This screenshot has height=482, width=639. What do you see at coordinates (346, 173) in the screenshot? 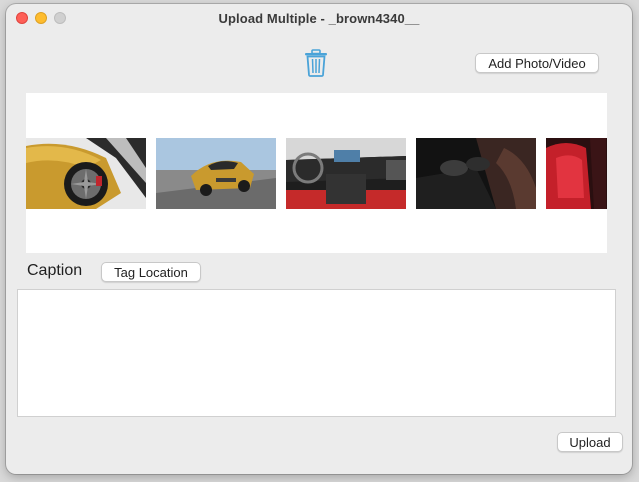
I see `car-dashboard-photo` at bounding box center [346, 173].